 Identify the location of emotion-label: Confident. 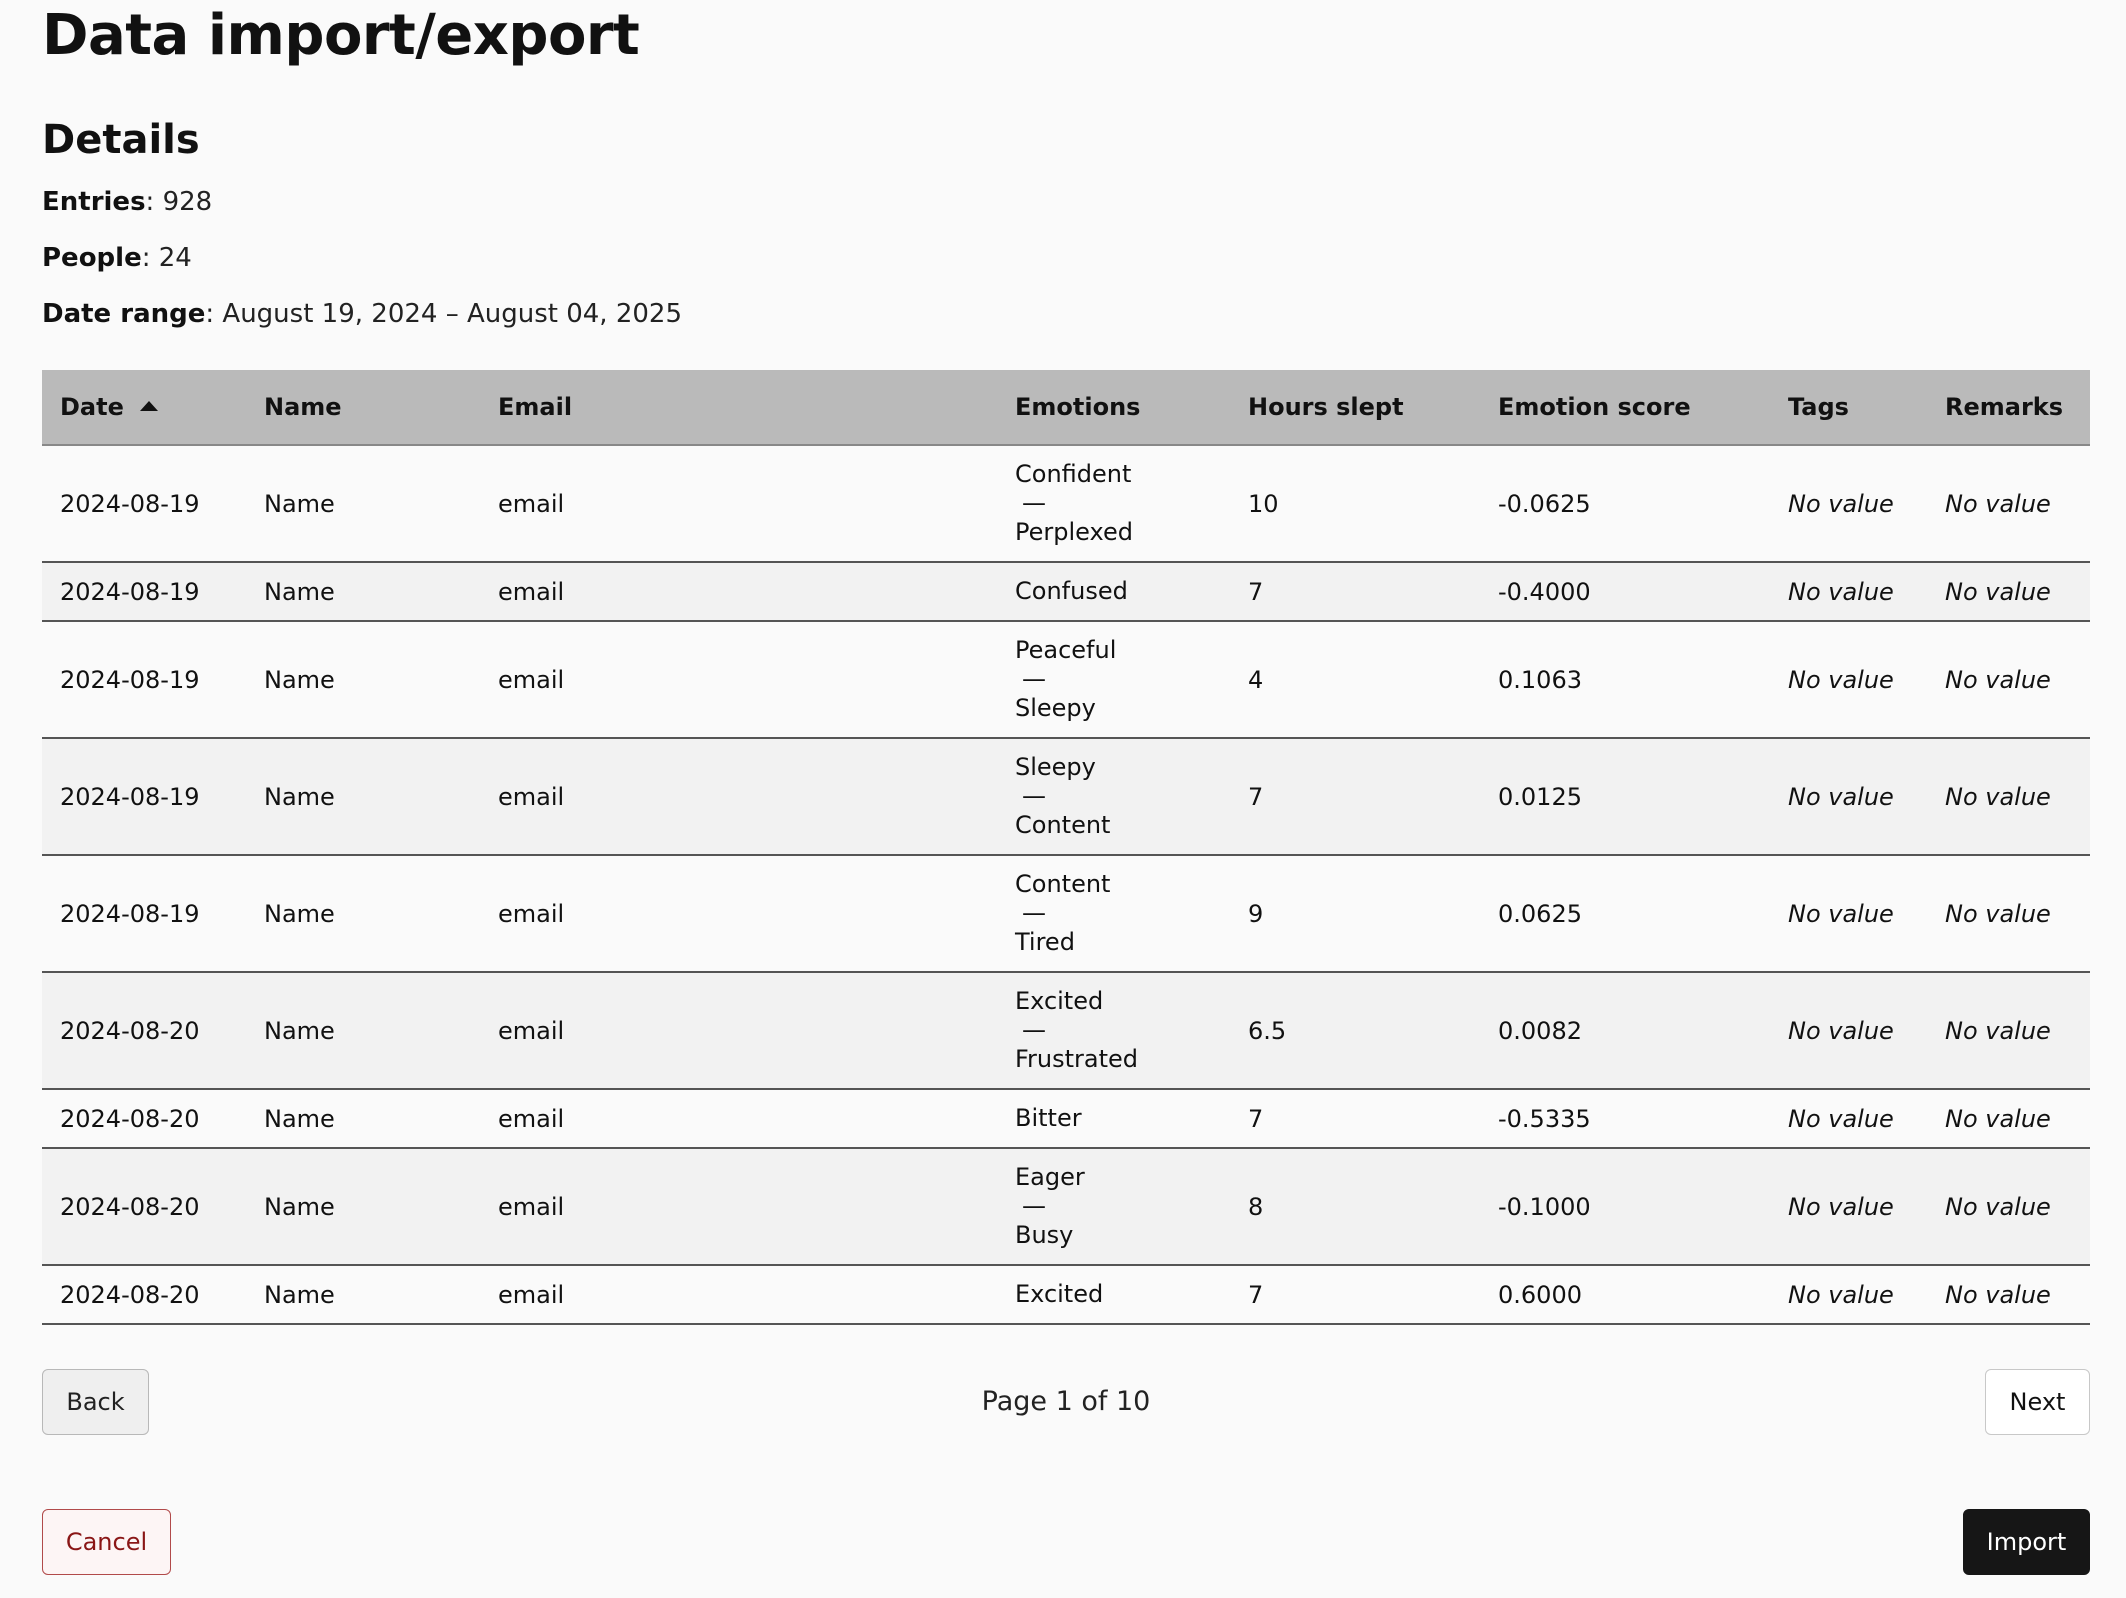
(1073, 474).